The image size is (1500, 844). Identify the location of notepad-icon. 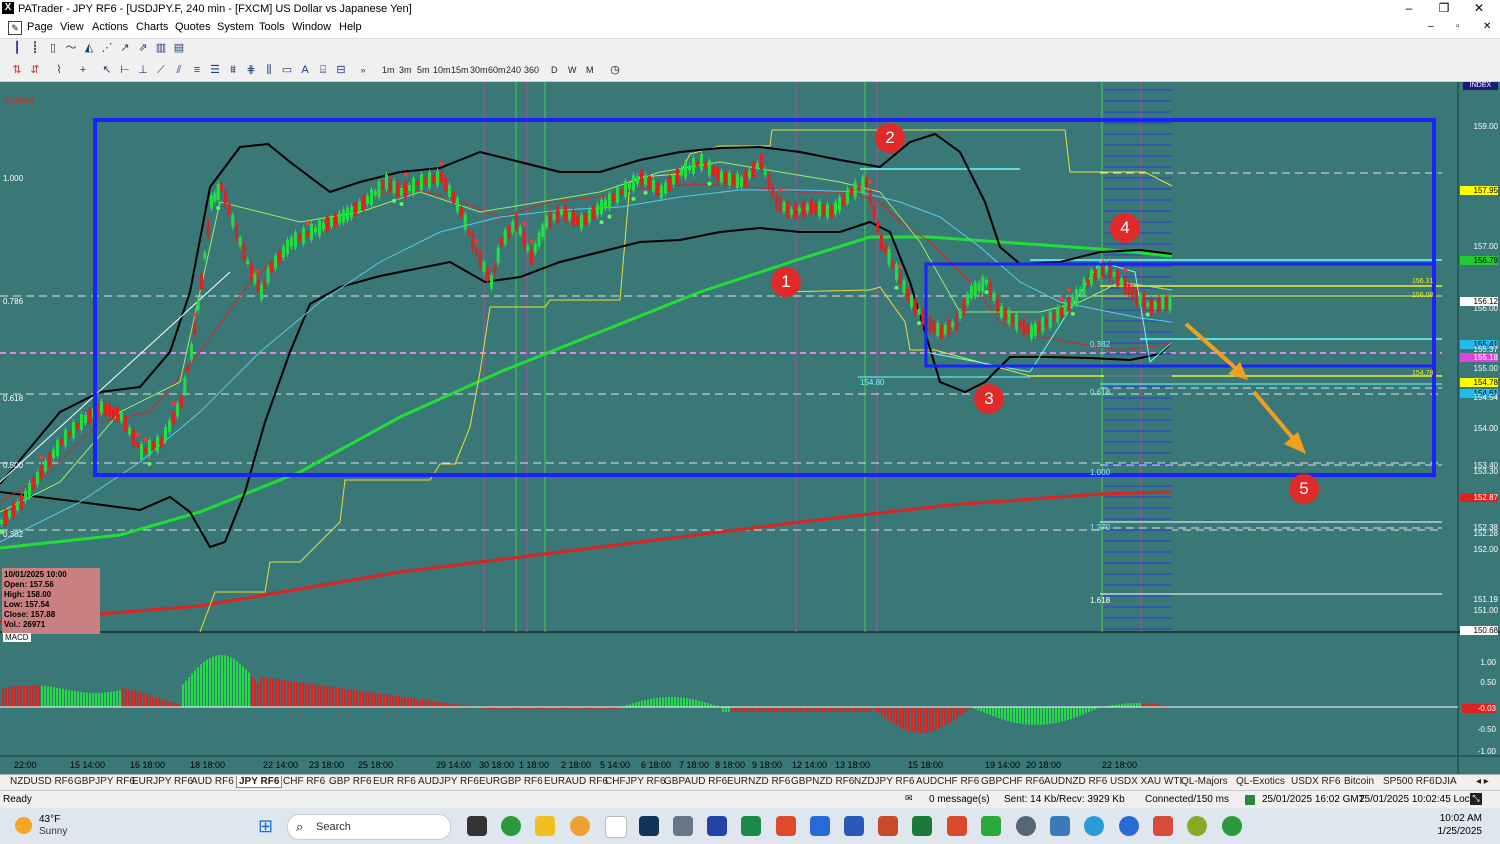
(717, 826).